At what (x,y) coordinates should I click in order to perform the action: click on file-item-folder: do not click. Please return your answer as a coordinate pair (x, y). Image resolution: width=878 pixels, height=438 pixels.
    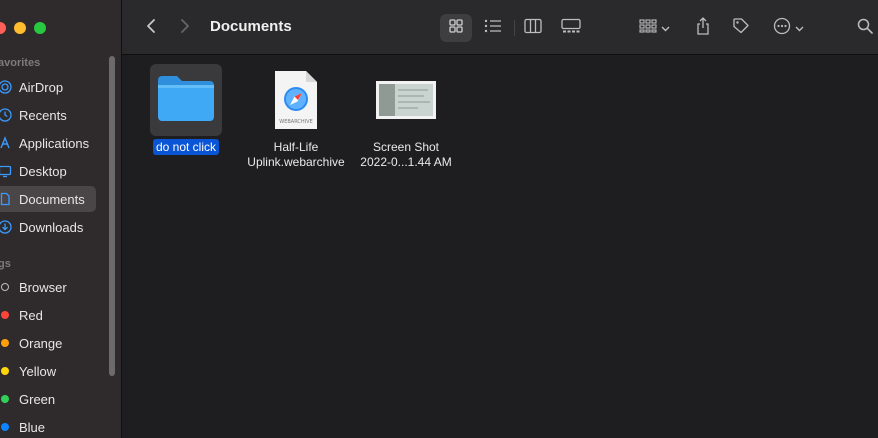
    Looking at the image, I should click on (186, 109).